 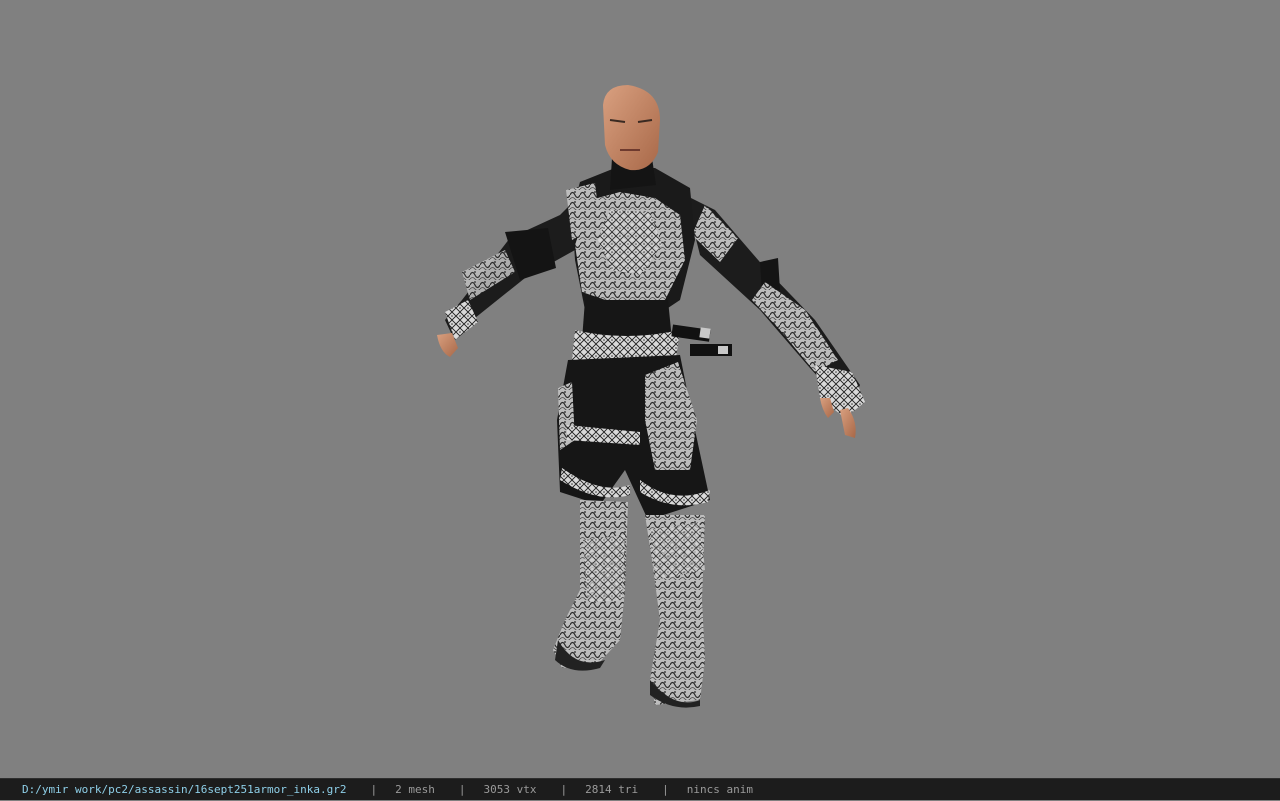 What do you see at coordinates (510, 789) in the screenshot?
I see `vertex-count: 3053 vtx` at bounding box center [510, 789].